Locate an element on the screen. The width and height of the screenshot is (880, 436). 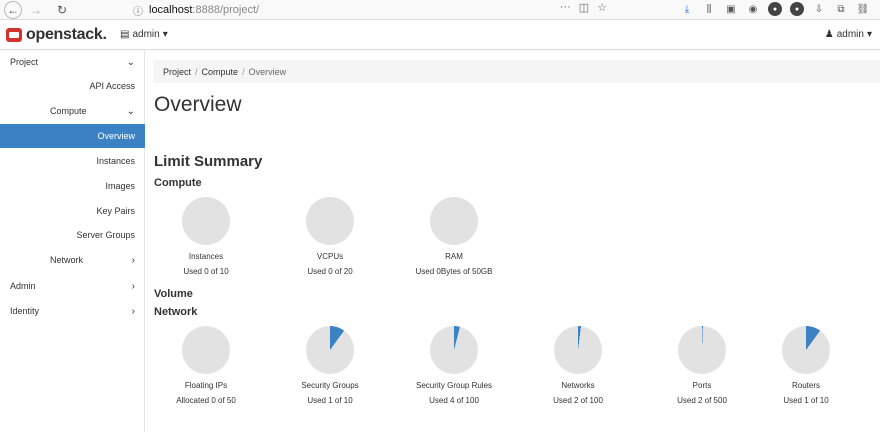
back-icon: ← is located at coordinates (13, 9).